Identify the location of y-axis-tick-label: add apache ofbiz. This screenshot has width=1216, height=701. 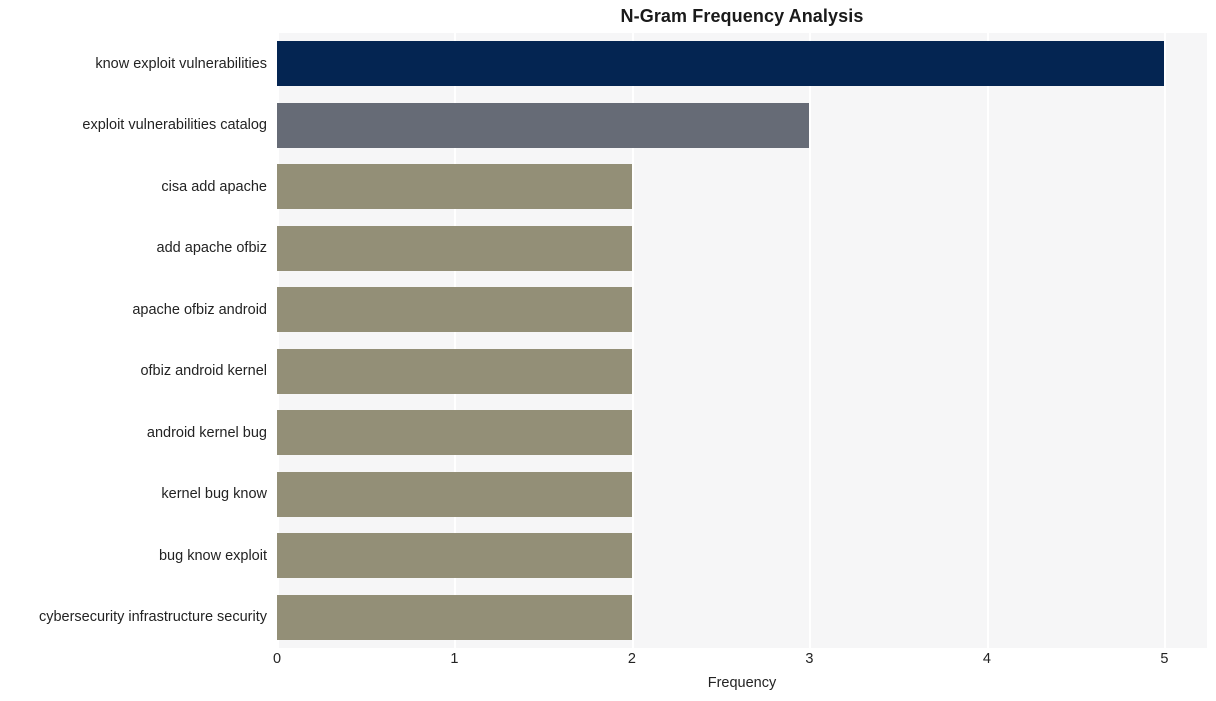
(211, 248).